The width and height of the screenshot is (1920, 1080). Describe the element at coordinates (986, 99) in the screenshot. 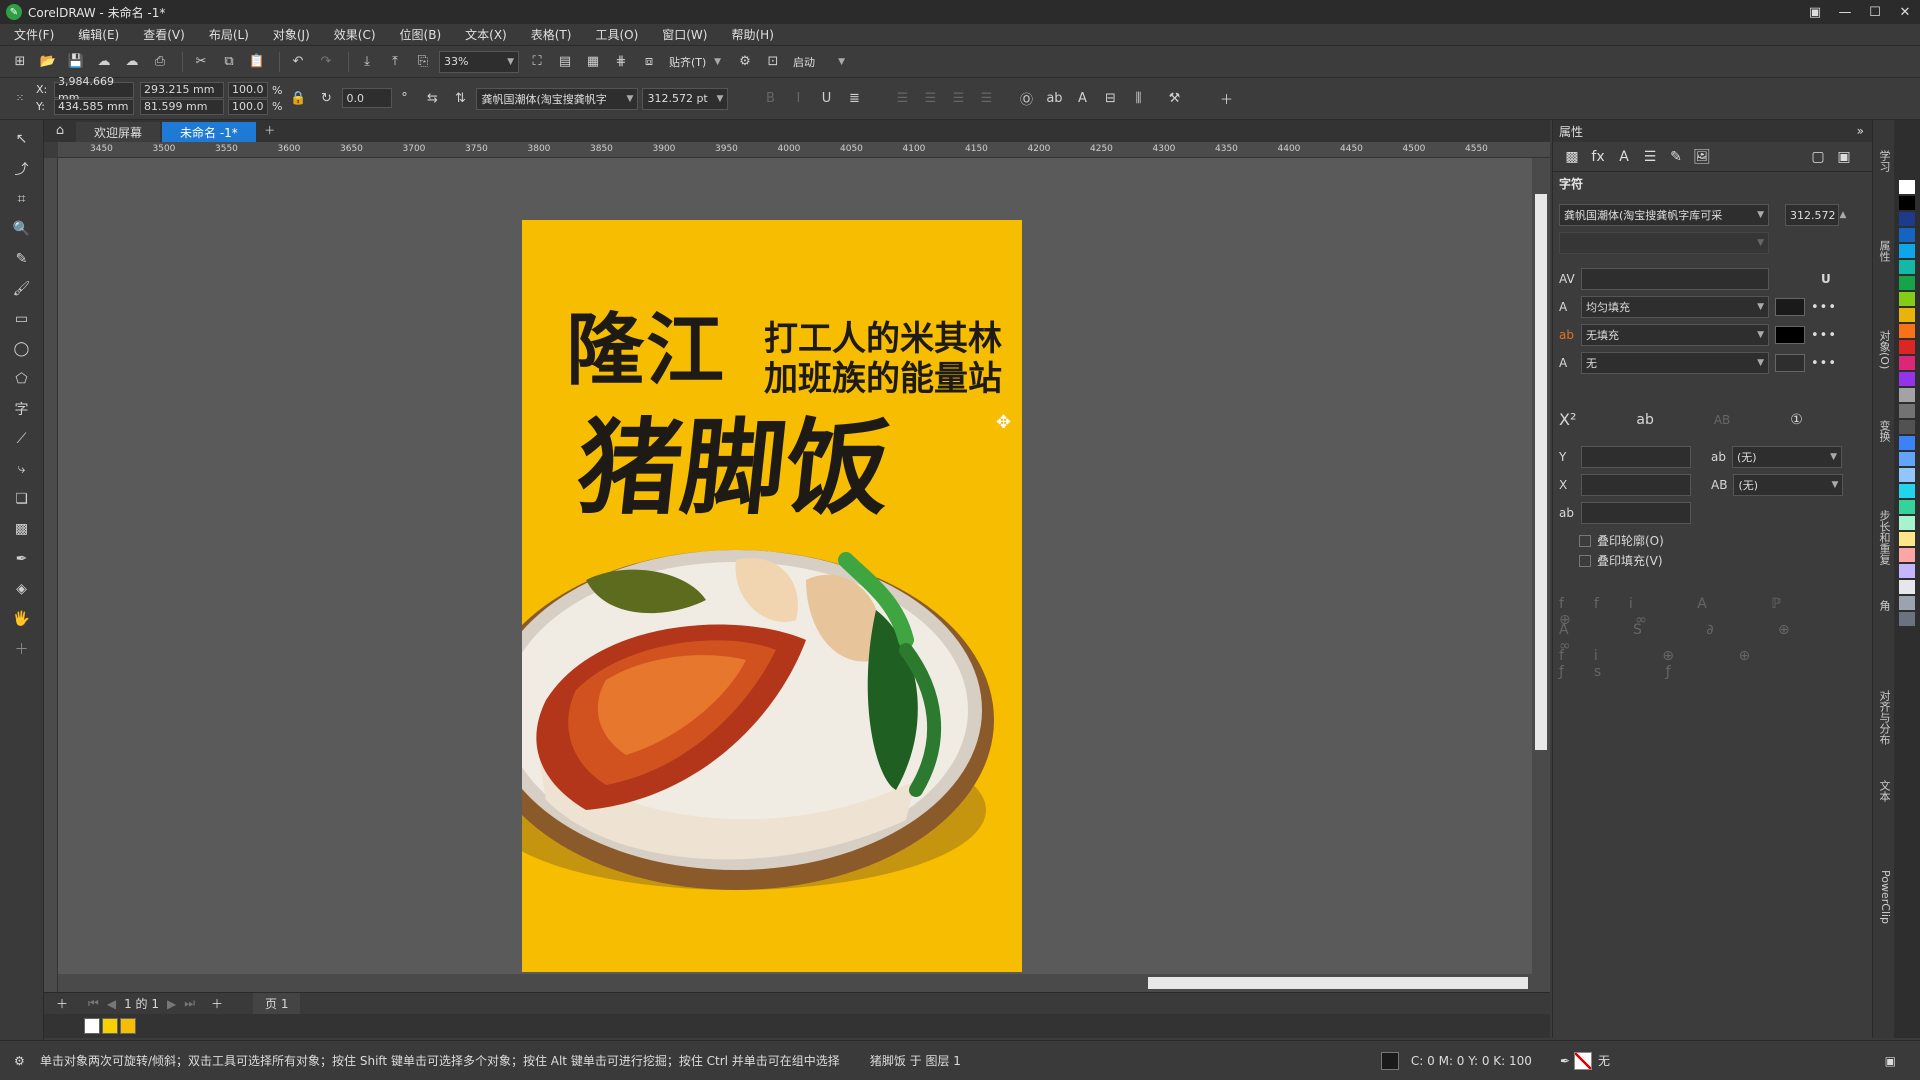

I see `indent-icon: ☰` at that location.